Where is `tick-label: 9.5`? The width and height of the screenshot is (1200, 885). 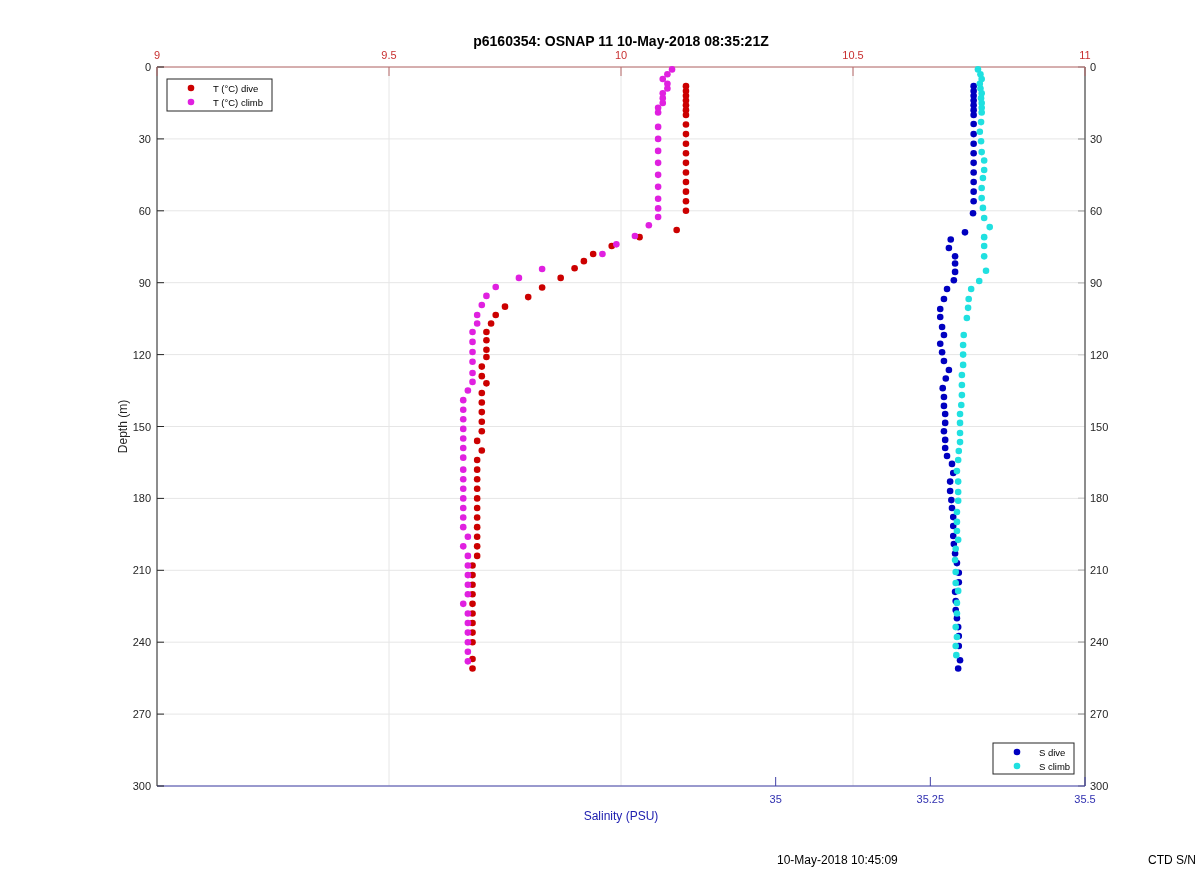
tick-label: 9.5 is located at coordinates (389, 55).